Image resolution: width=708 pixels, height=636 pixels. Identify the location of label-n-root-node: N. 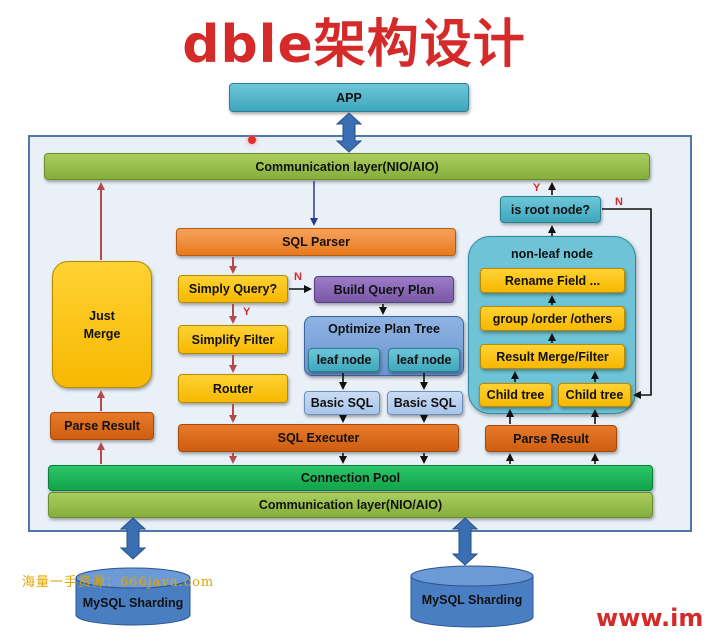
(619, 202).